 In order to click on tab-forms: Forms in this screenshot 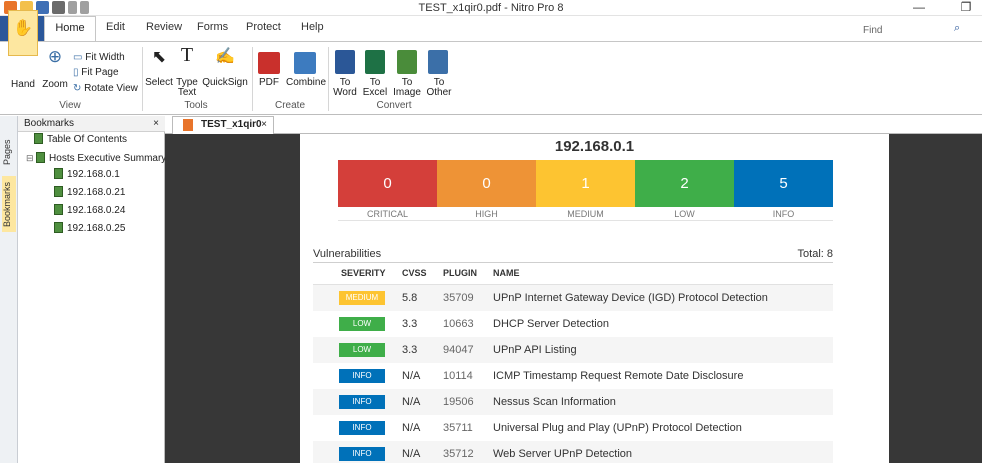, I will do `click(212, 27)`.